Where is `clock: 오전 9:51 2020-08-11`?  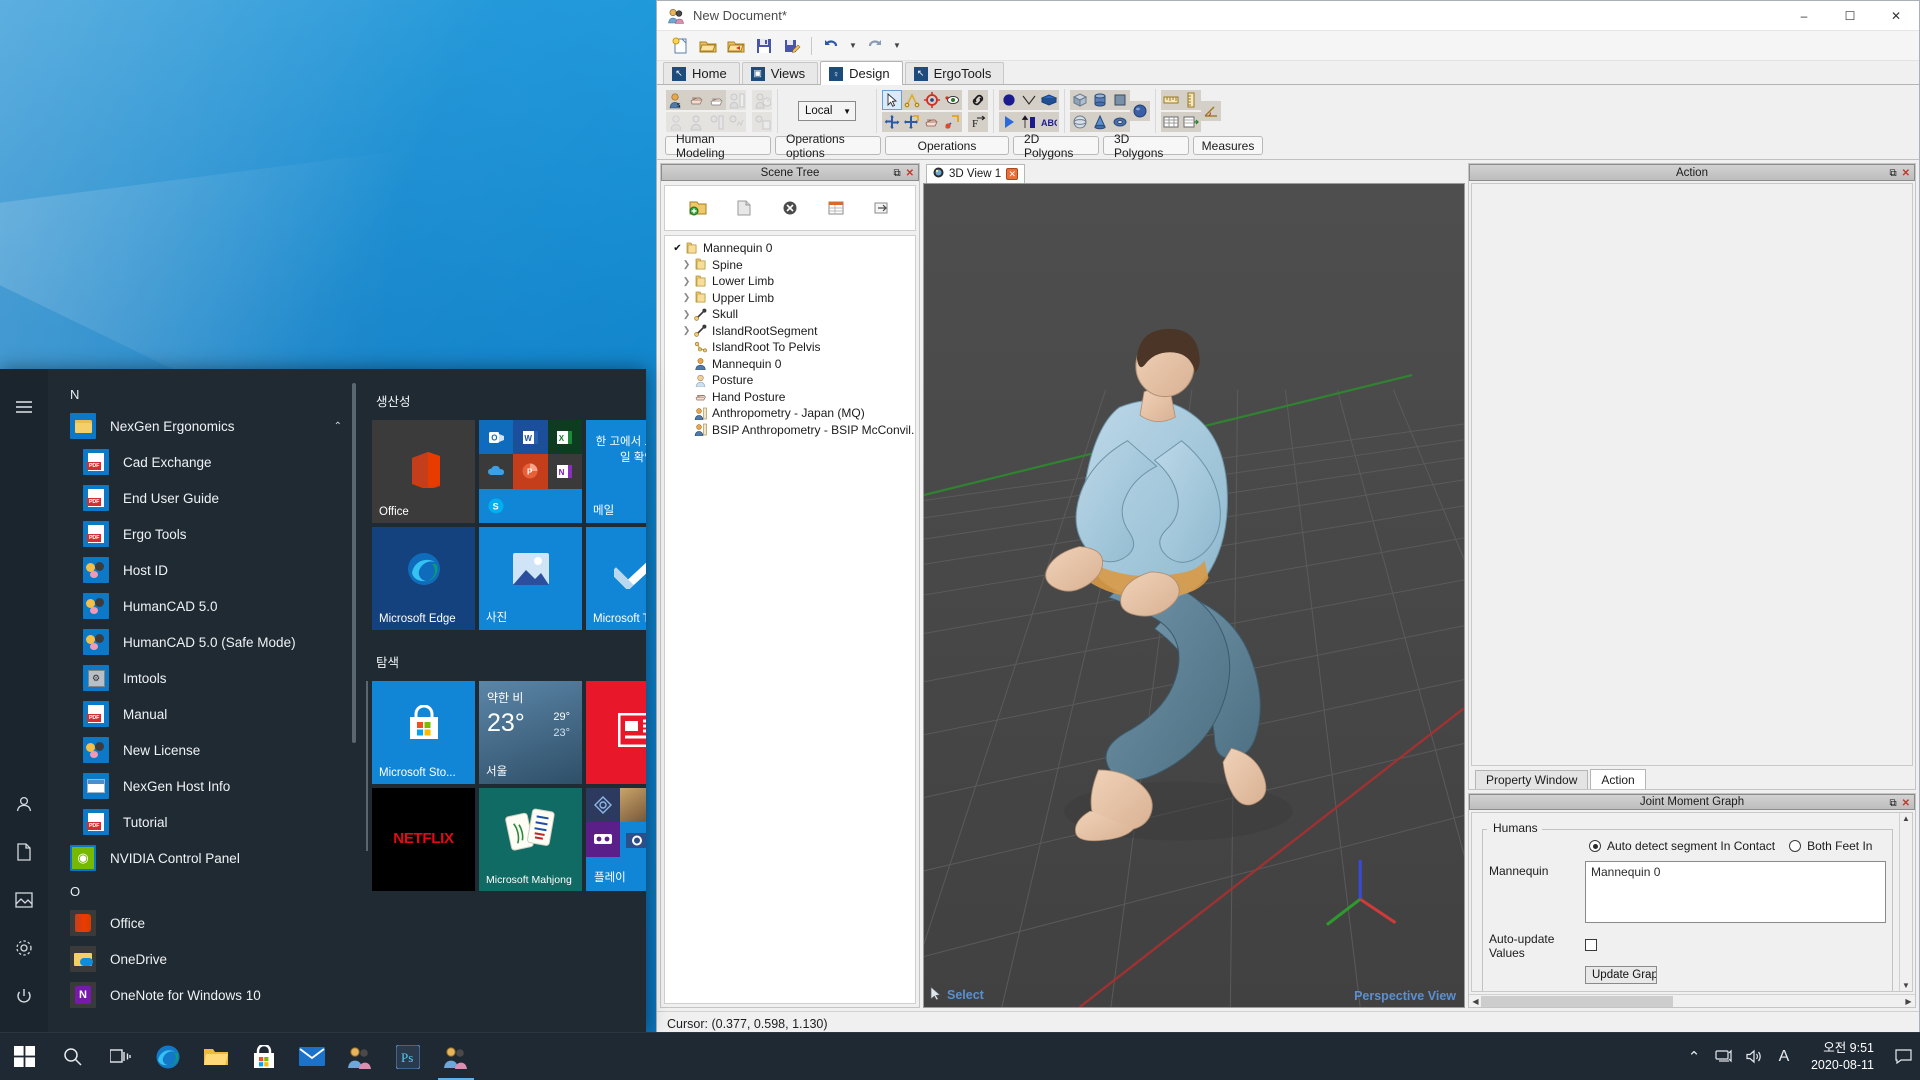 clock: 오전 9:51 2020-08-11 is located at coordinates (1842, 1056).